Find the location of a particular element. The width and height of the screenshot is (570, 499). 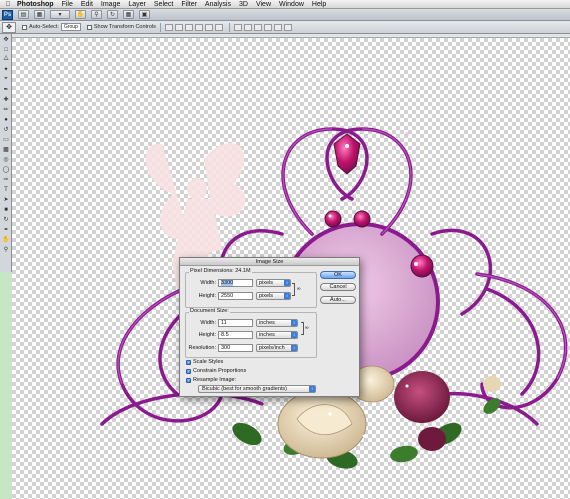

quick-select-tool-icon: ✦ is located at coordinates (6, 69).